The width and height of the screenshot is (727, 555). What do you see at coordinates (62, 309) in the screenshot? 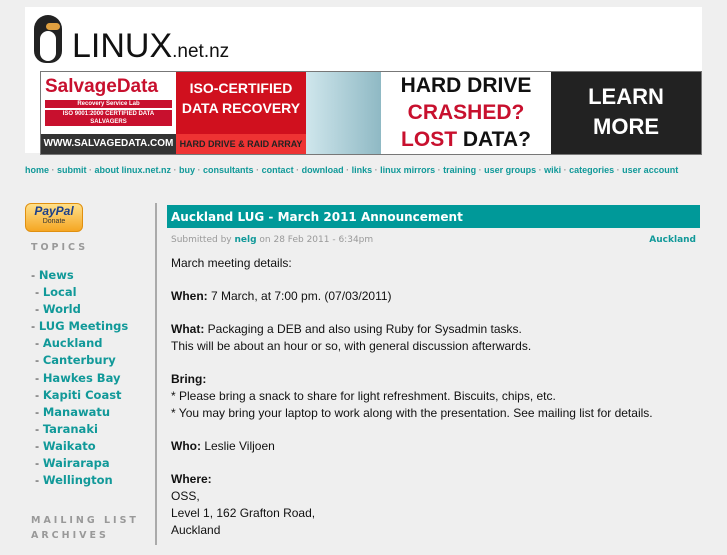
I see `topic-link: World` at bounding box center [62, 309].